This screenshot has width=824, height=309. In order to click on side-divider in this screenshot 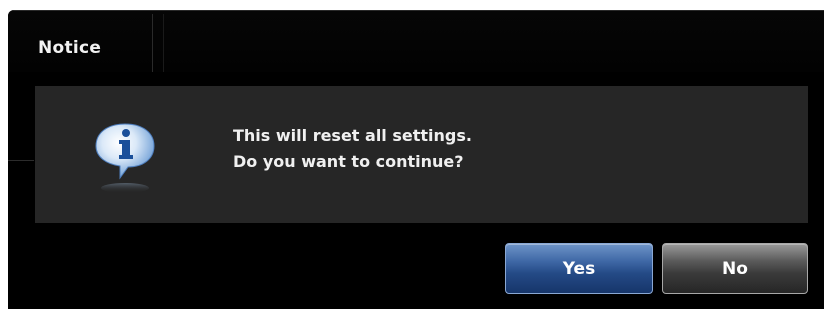, I will do `click(21, 160)`.